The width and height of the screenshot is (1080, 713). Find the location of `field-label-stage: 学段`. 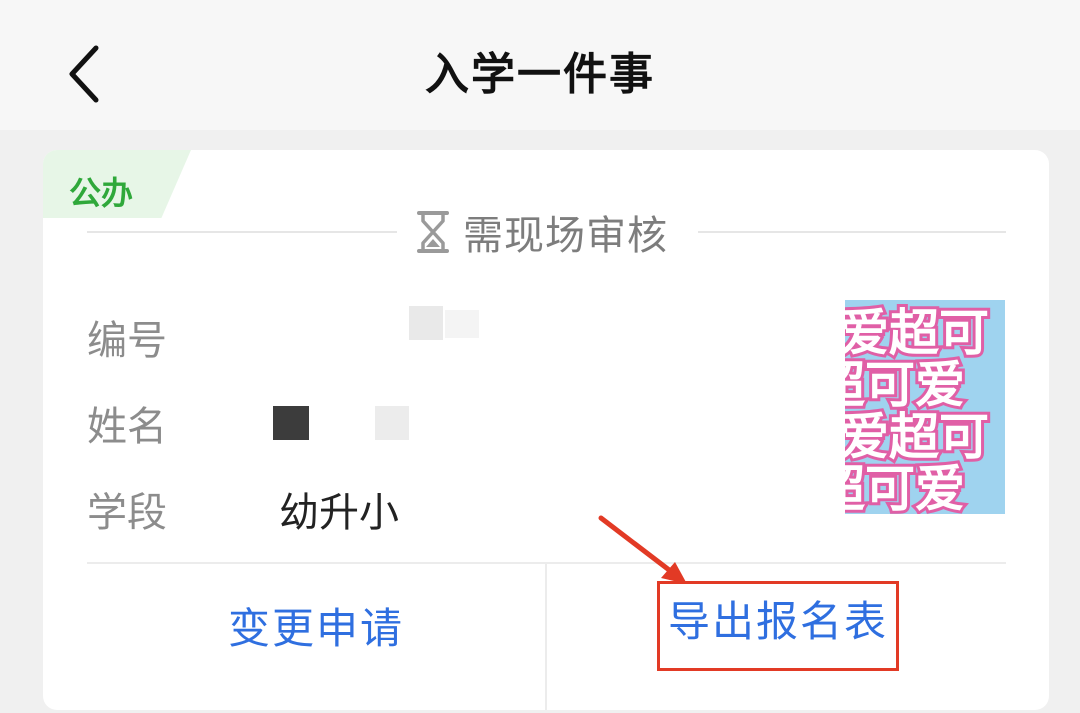

field-label-stage: 学段 is located at coordinates (127, 513).